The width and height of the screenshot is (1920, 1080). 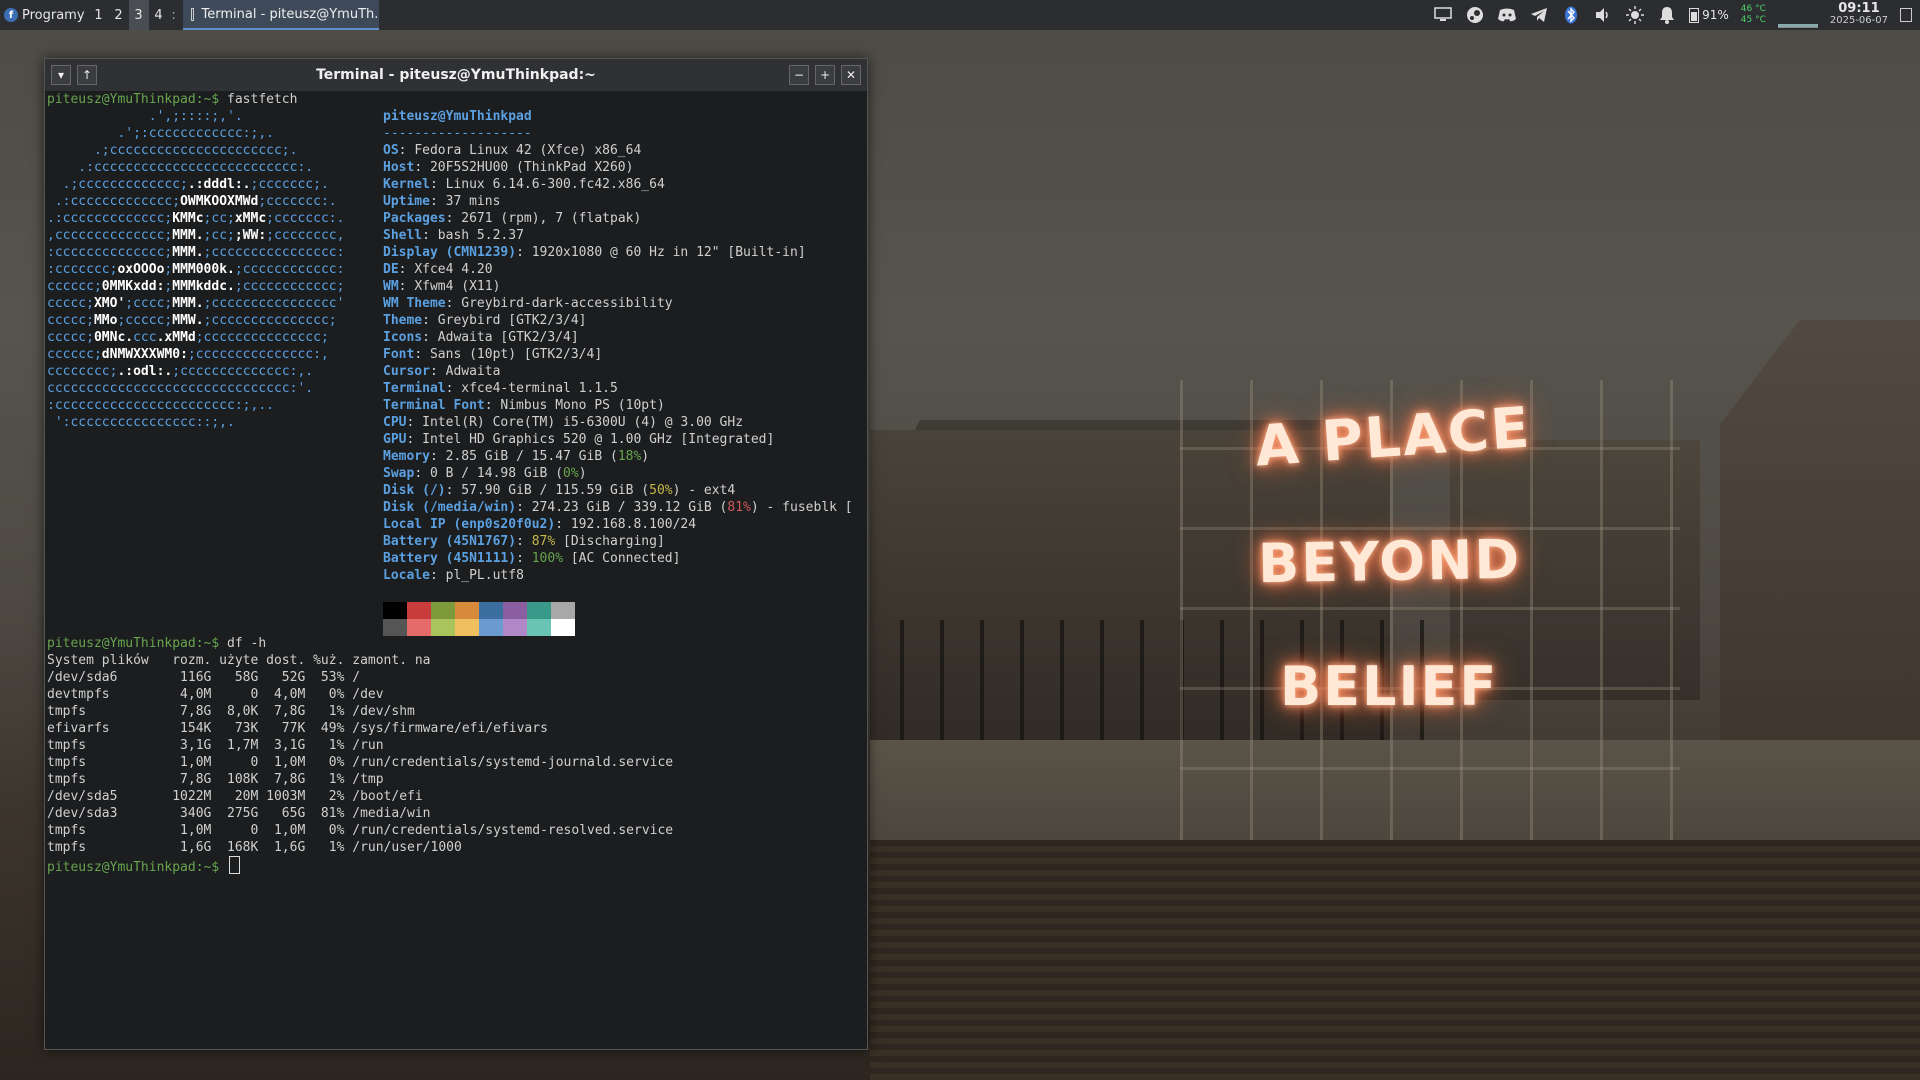 What do you see at coordinates (239, 813) in the screenshot?
I see `df-row: /dev/sda3 340G 275G 65G 81% /media/win` at bounding box center [239, 813].